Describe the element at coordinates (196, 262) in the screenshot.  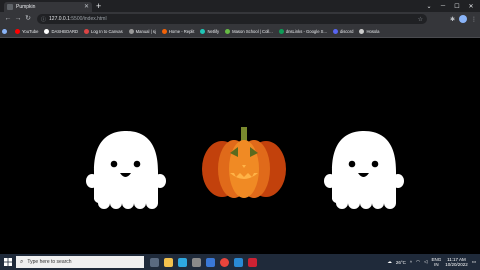
I see `store-icon` at that location.